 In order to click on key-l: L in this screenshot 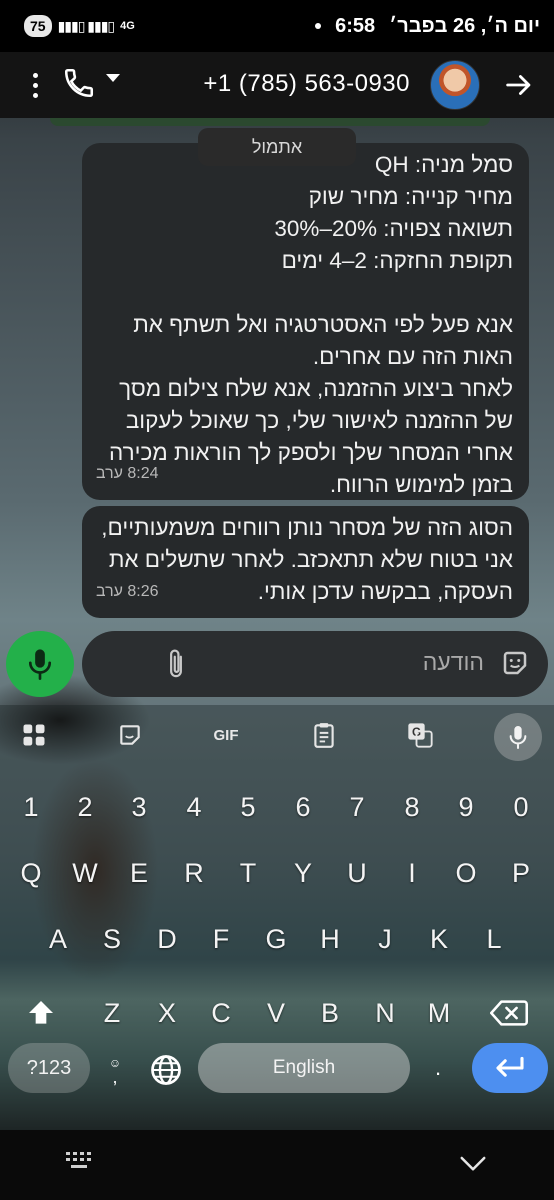, I will do `click(494, 939)`.